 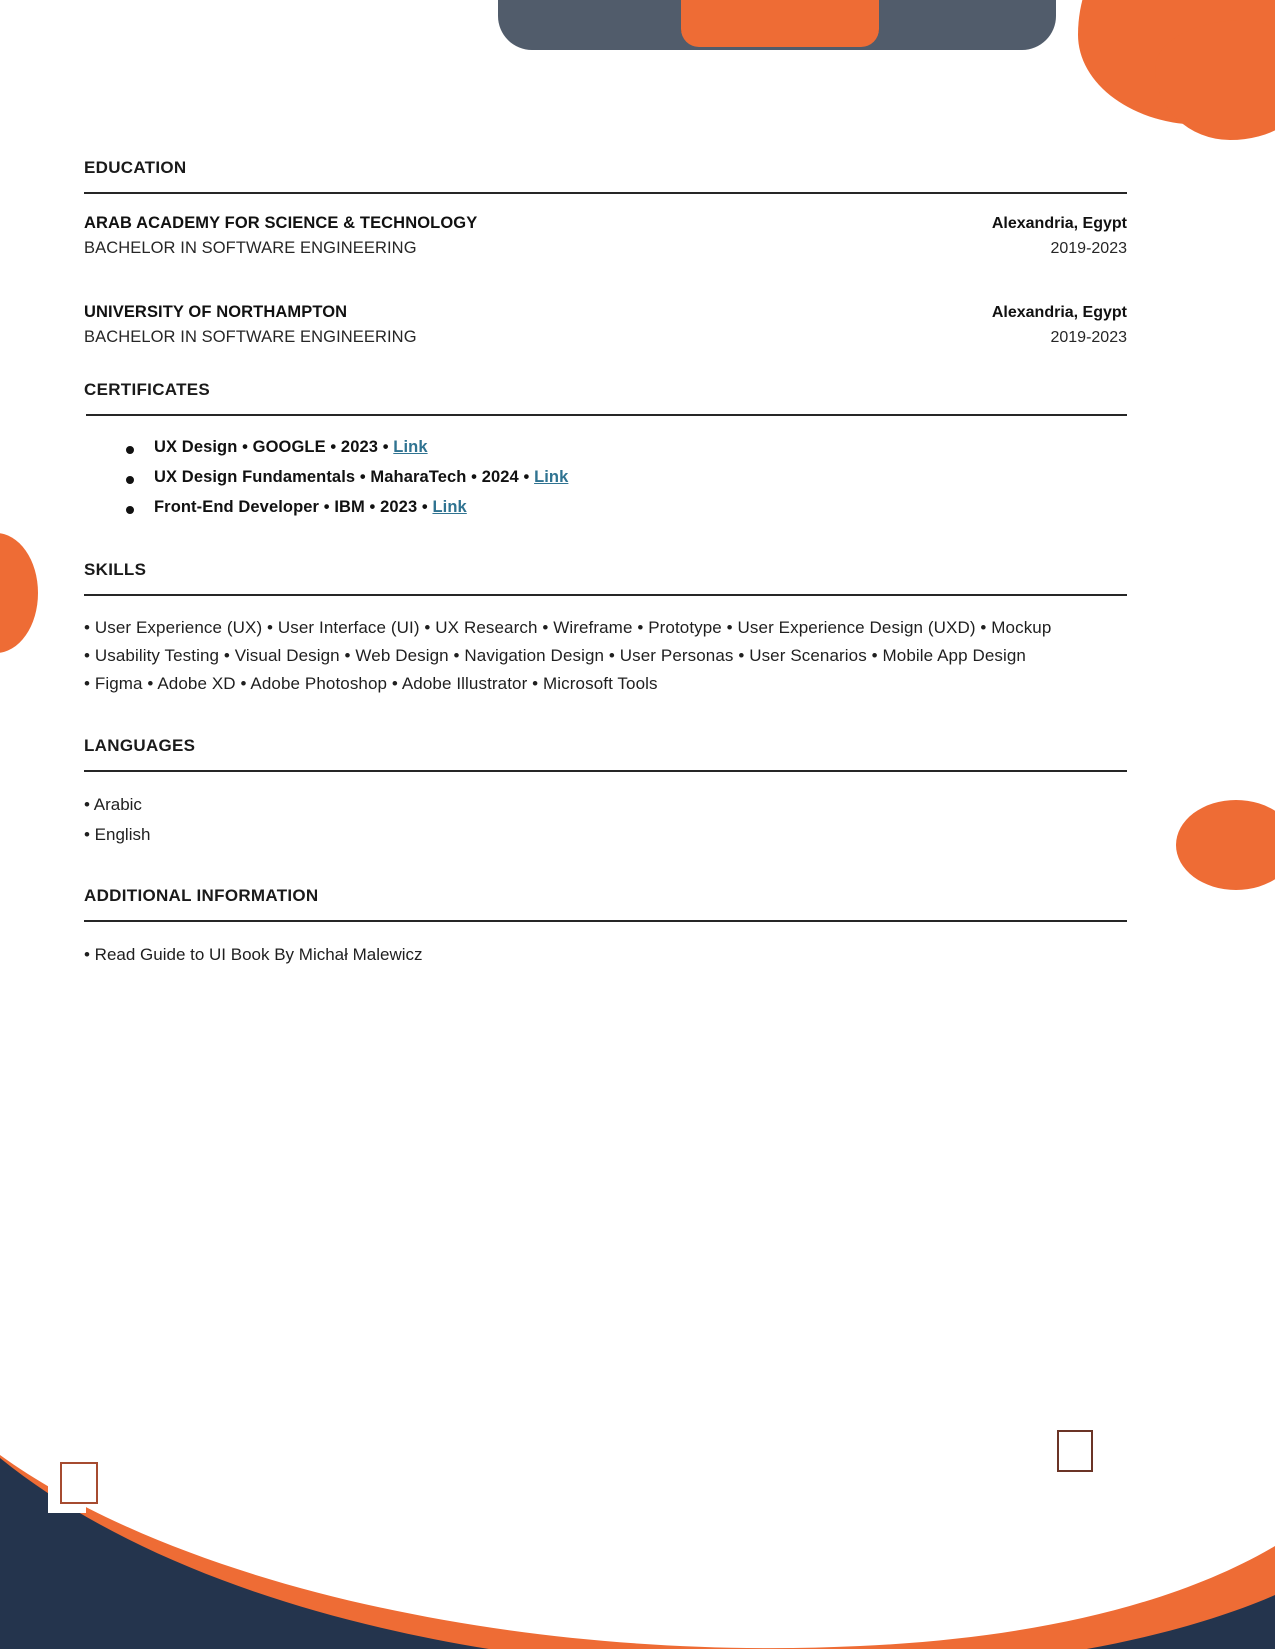 I want to click on bottom-left-square-decoration, so click(x=67, y=1491).